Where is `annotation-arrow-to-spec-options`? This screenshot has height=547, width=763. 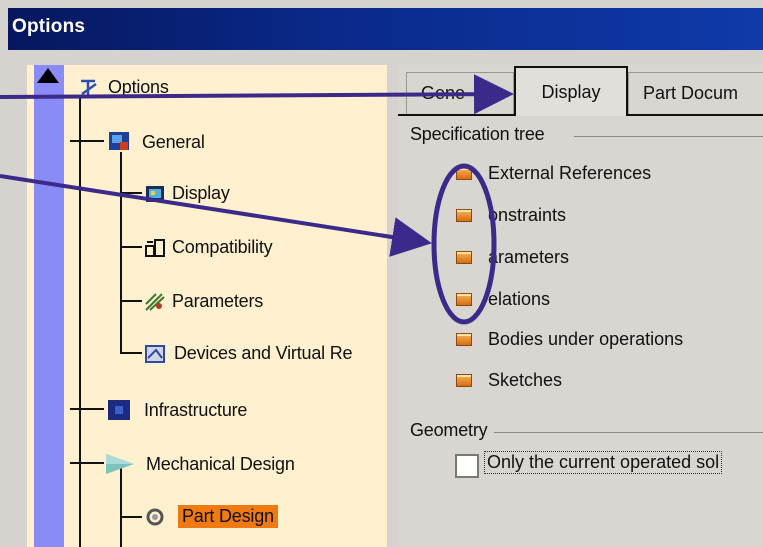
annotation-arrow-to-spec-options is located at coordinates (216, 215).